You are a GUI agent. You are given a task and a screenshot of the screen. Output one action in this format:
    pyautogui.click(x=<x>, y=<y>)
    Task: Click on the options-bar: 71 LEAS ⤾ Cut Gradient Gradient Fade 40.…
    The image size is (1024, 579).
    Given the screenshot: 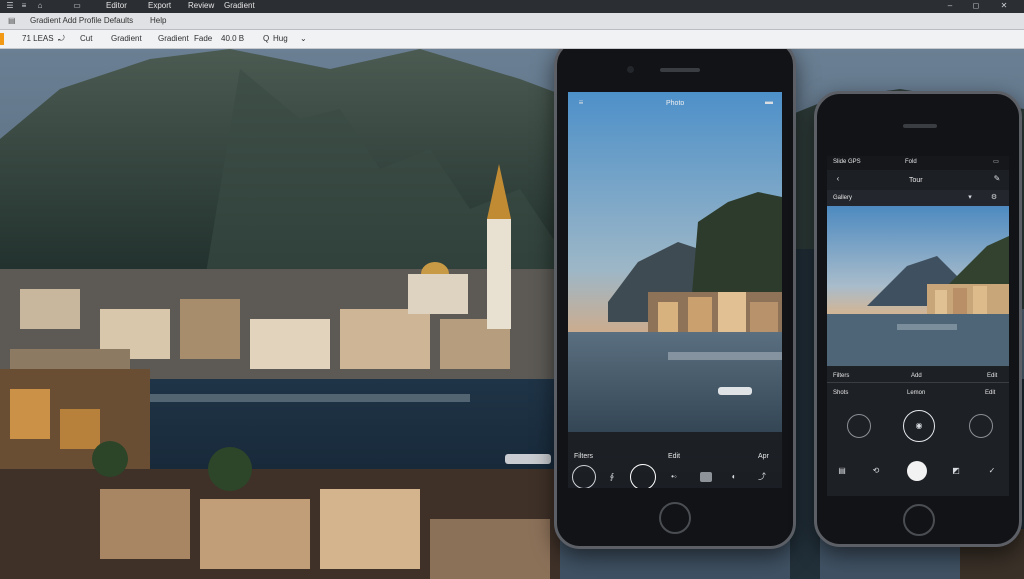 What is the action you would take?
    pyautogui.click(x=512, y=39)
    